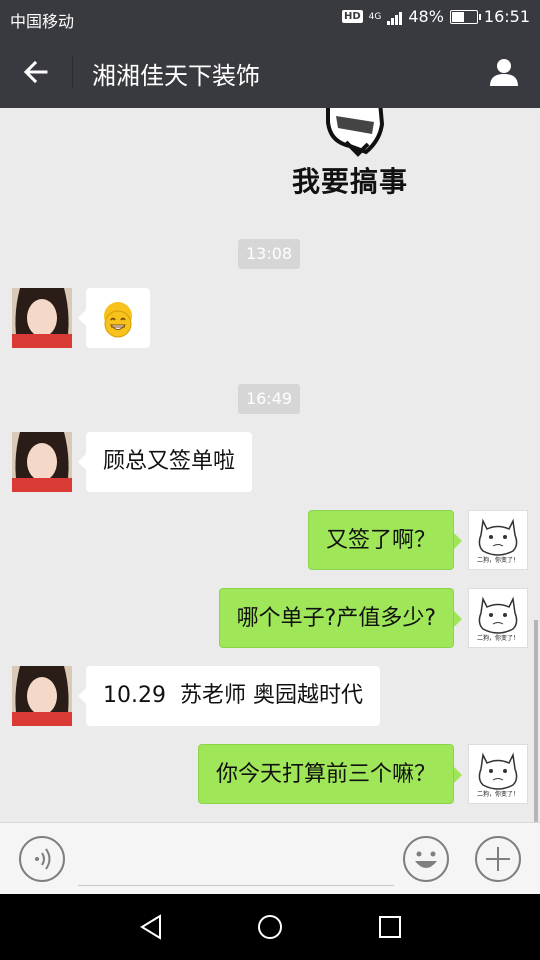 The width and height of the screenshot is (540, 960). Describe the element at coordinates (506, 16) in the screenshot. I see `status-time: 16:51` at that location.